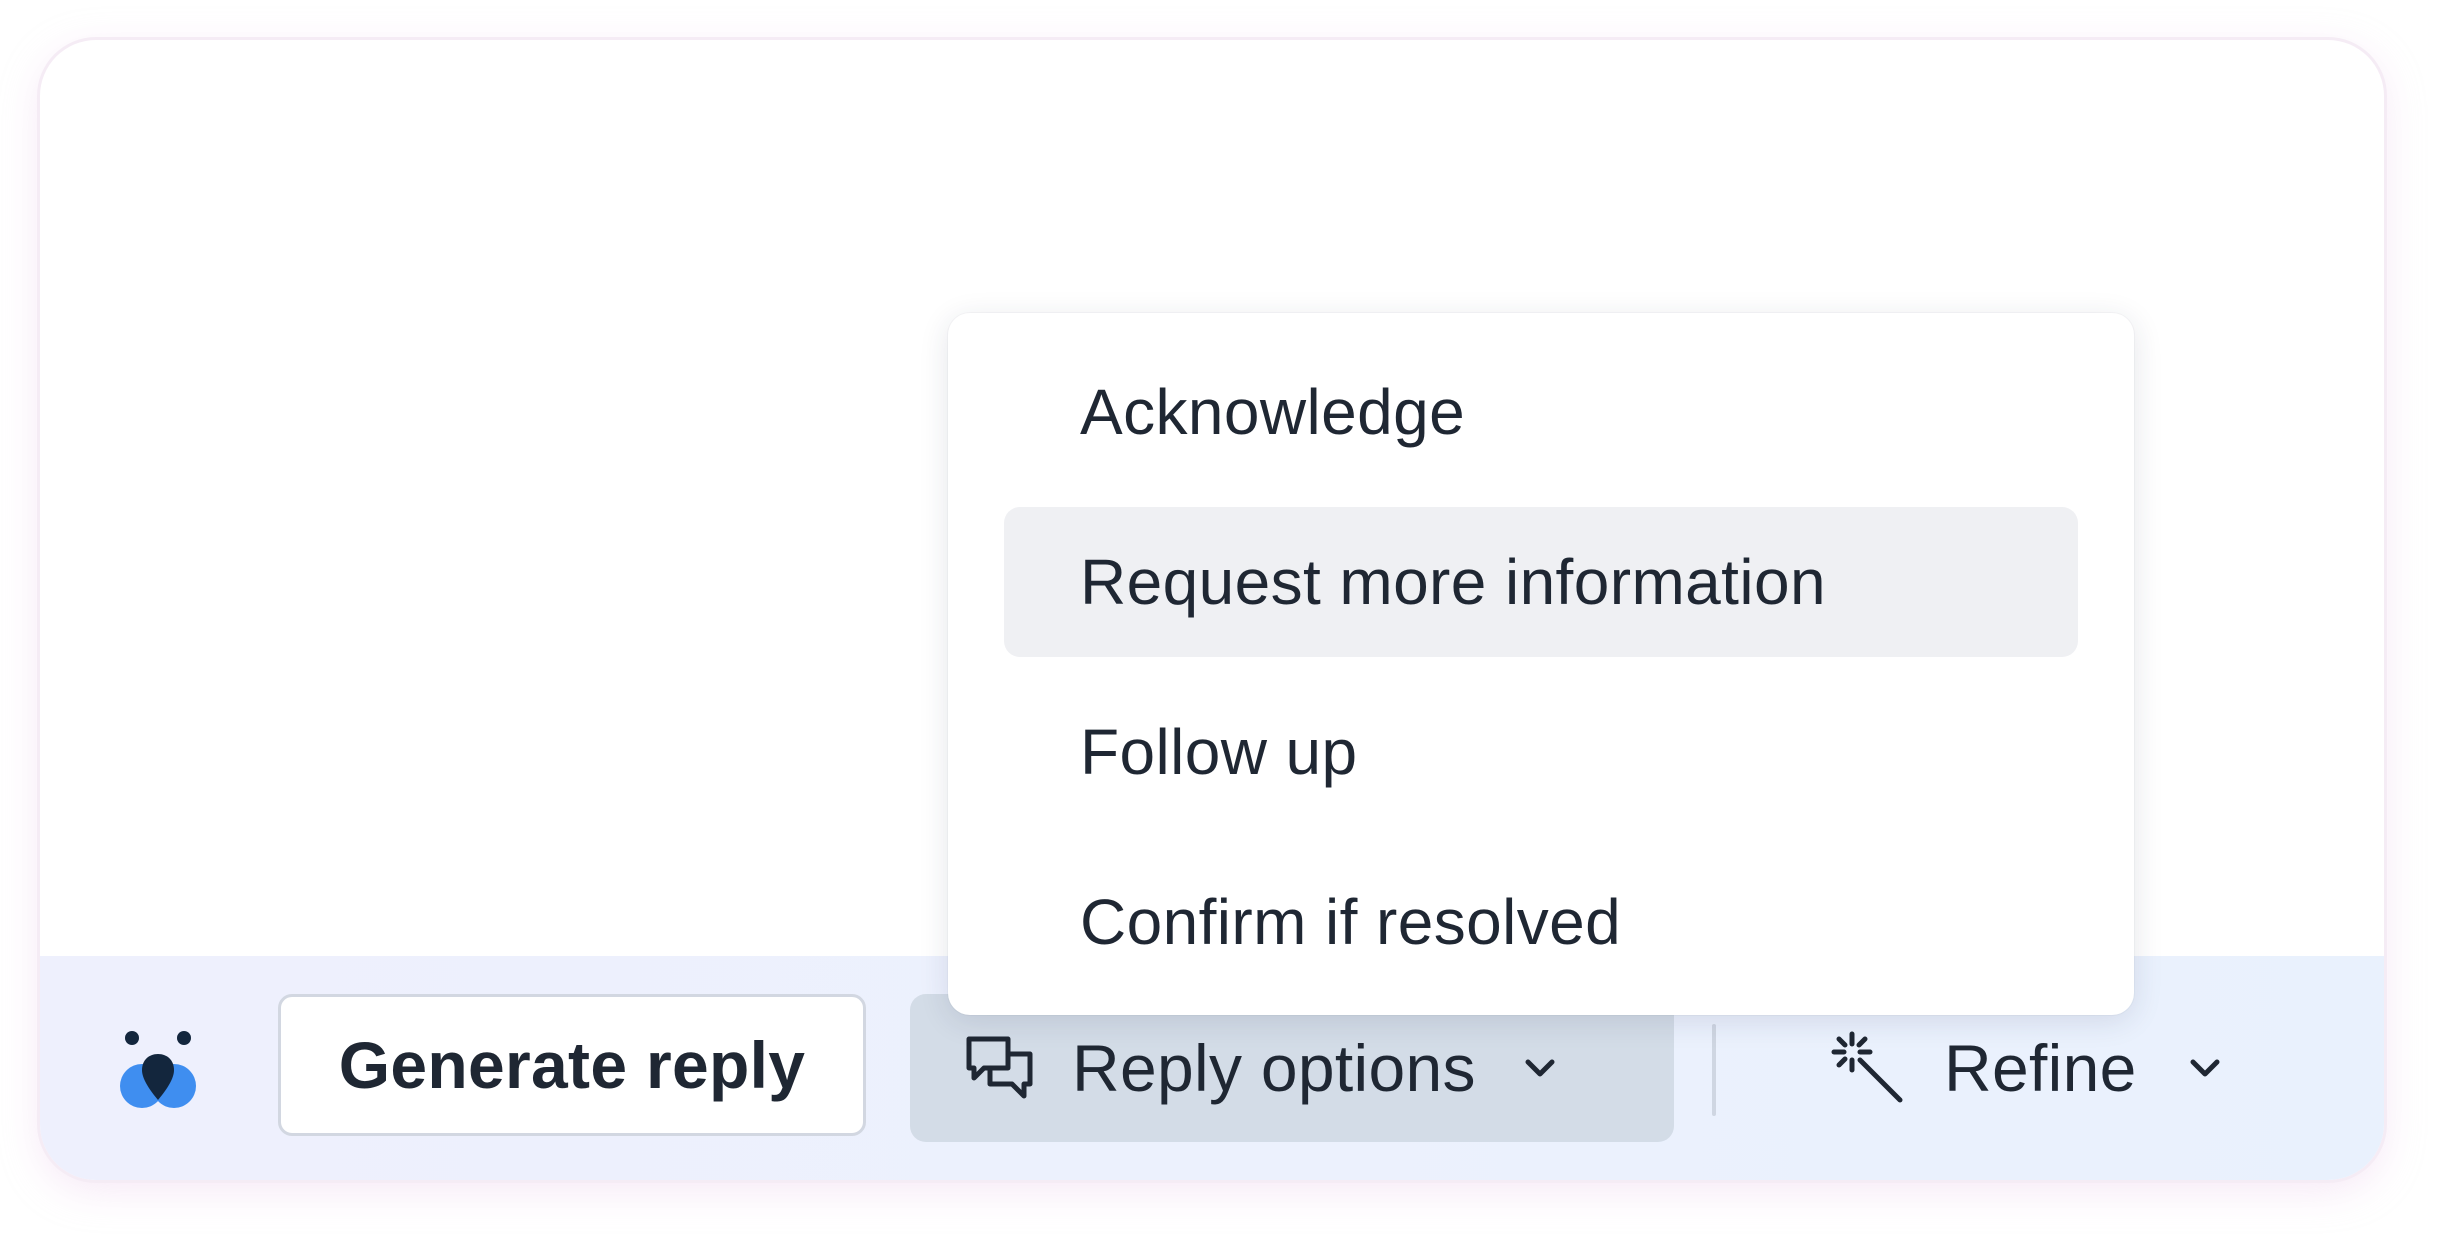 The width and height of the screenshot is (2444, 1240). What do you see at coordinates (1714, 1070) in the screenshot?
I see `toolbar-divider` at bounding box center [1714, 1070].